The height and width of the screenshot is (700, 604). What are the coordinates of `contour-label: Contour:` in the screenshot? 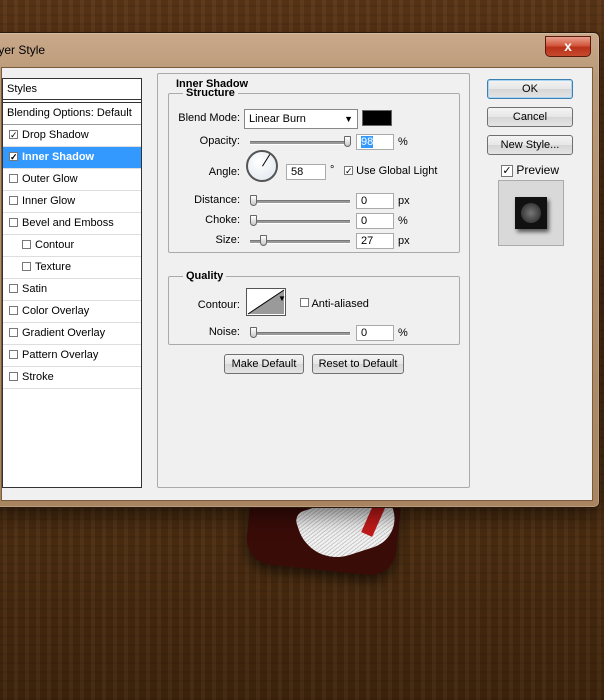 It's located at (218, 305).